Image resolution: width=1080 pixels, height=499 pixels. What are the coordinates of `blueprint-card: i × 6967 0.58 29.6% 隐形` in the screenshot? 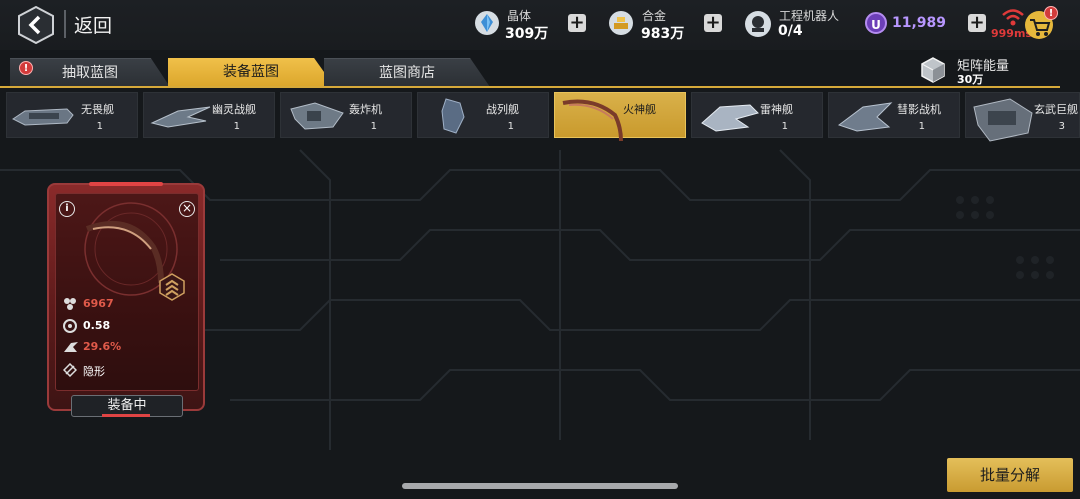 It's located at (126, 296).